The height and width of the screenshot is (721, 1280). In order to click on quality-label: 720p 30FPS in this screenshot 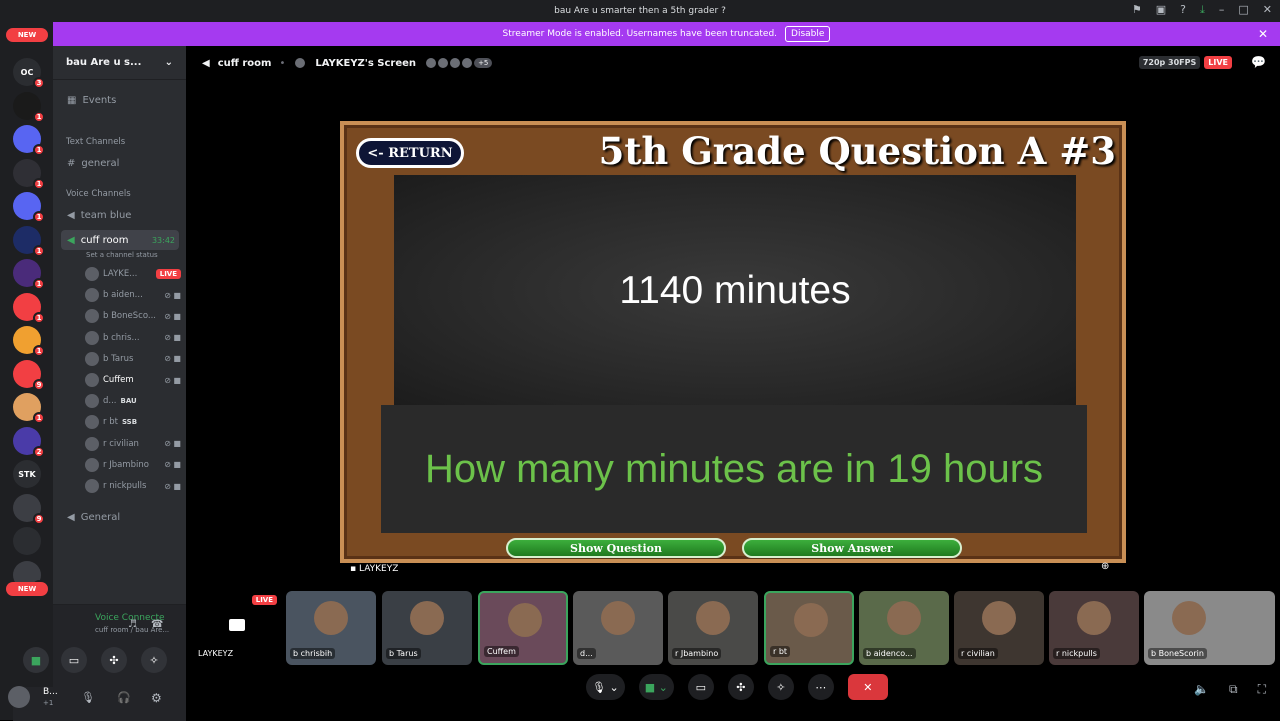, I will do `click(1169, 62)`.